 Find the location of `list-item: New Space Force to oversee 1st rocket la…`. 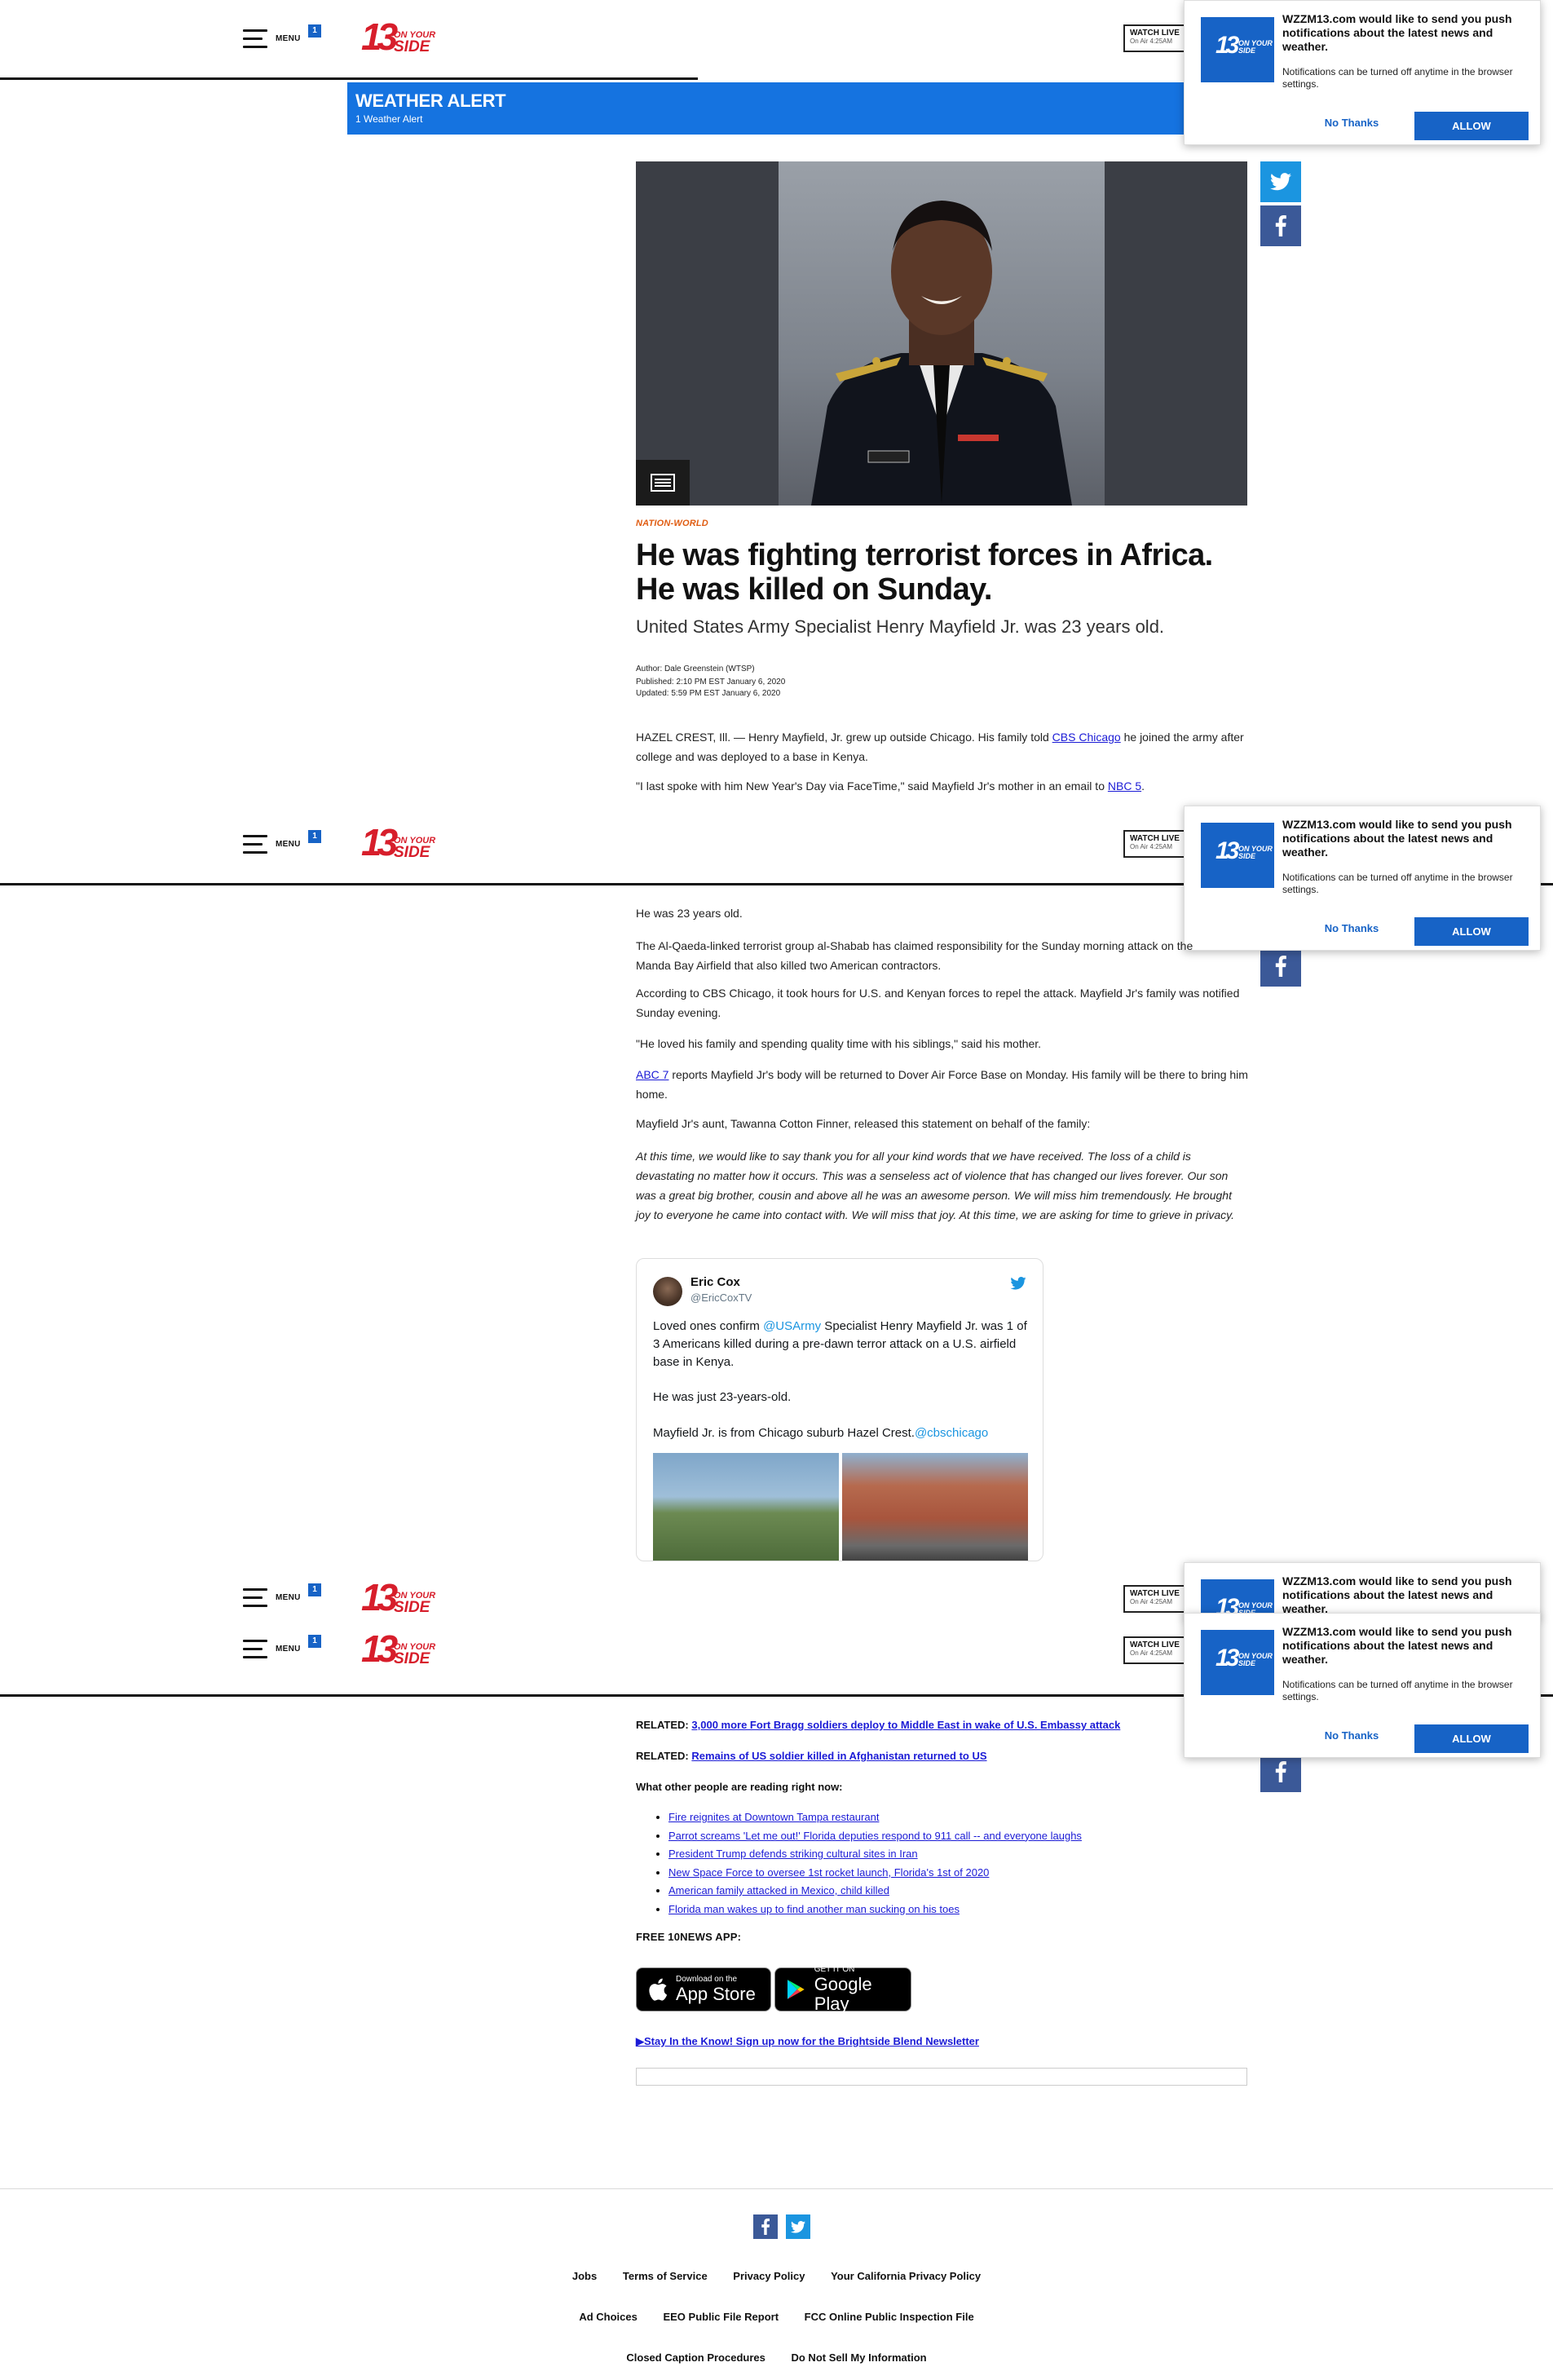

list-item: New Space Force to oversee 1st rocket la… is located at coordinates (875, 1874).